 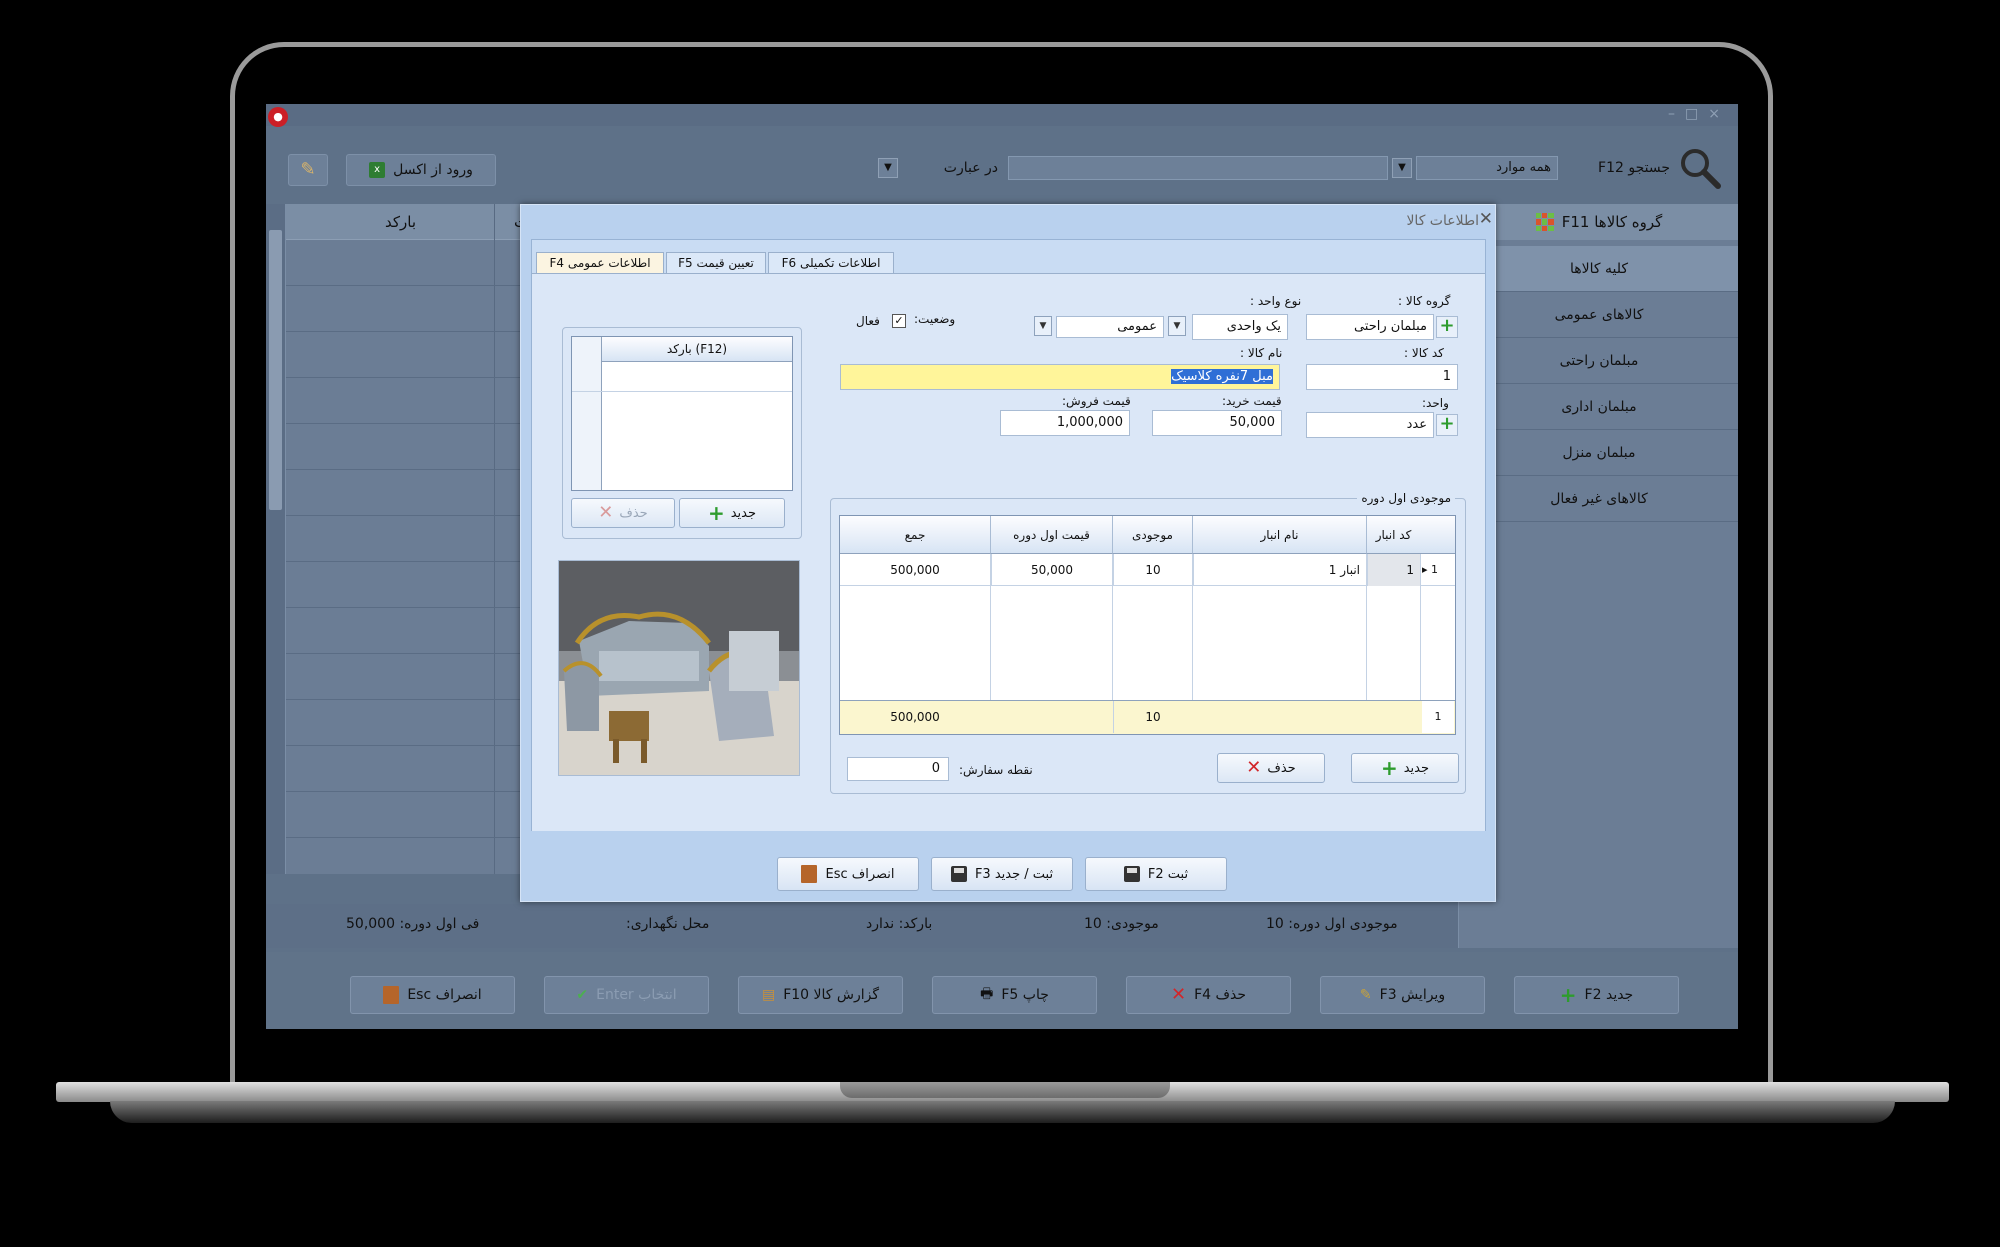 I want to click on unit-type-sub-field: عمومی, so click(x=1110, y=327).